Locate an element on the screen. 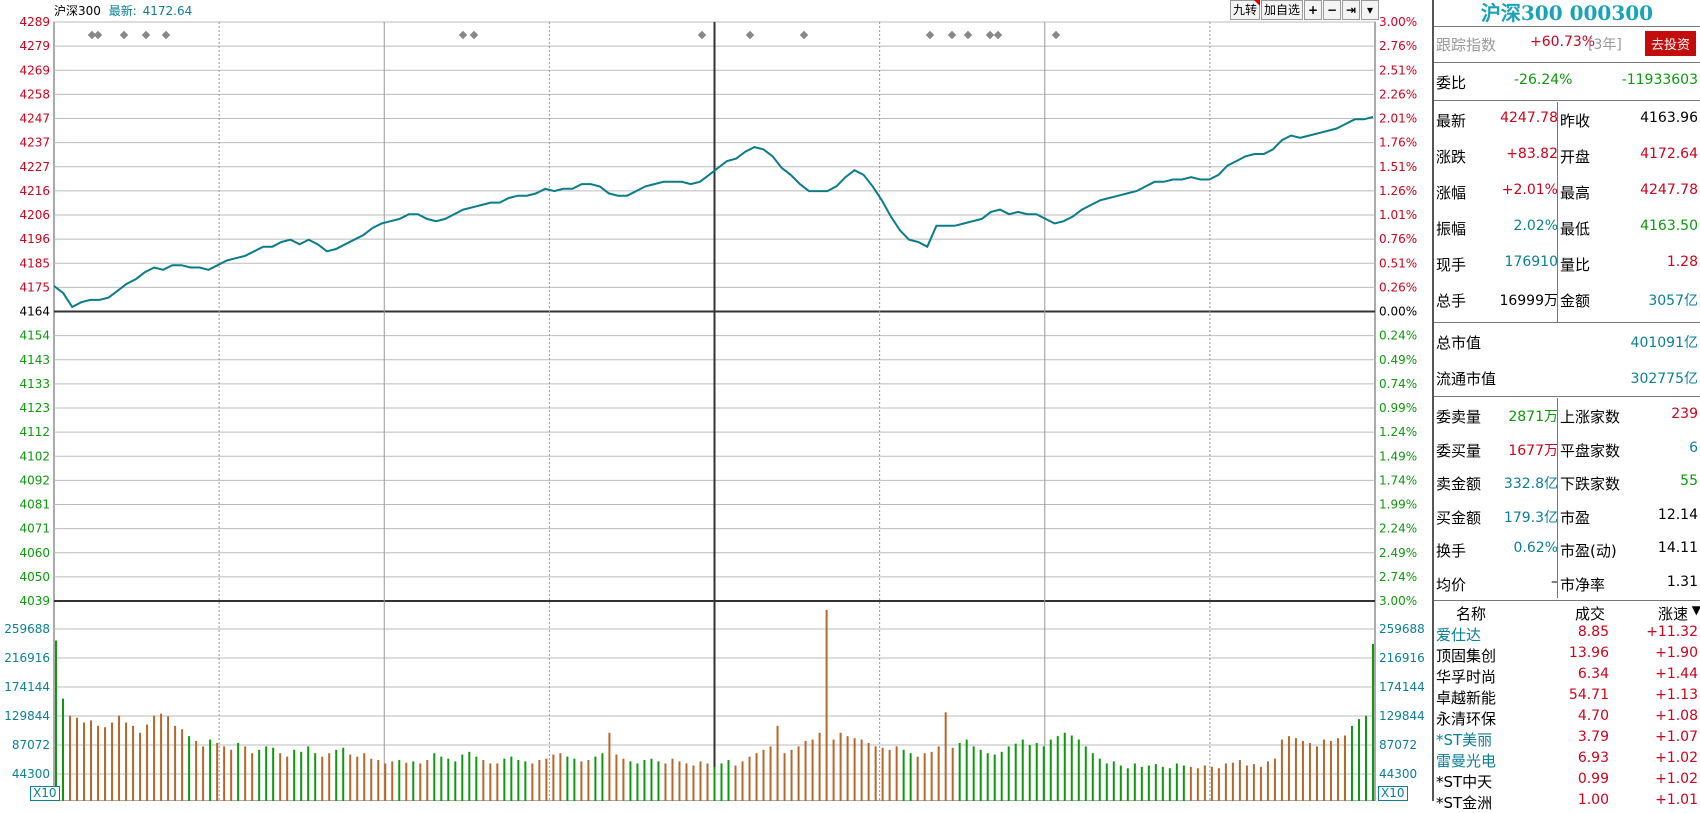 The image size is (1700, 813). stat-label: 均价 is located at coordinates (1451, 584).